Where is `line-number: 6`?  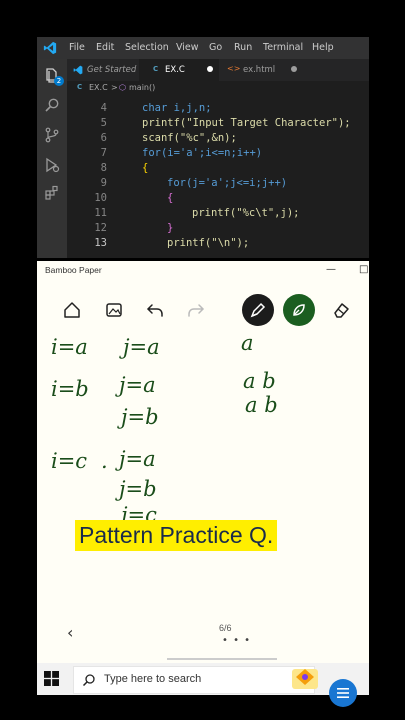
line-number: 6 is located at coordinates (103, 138).